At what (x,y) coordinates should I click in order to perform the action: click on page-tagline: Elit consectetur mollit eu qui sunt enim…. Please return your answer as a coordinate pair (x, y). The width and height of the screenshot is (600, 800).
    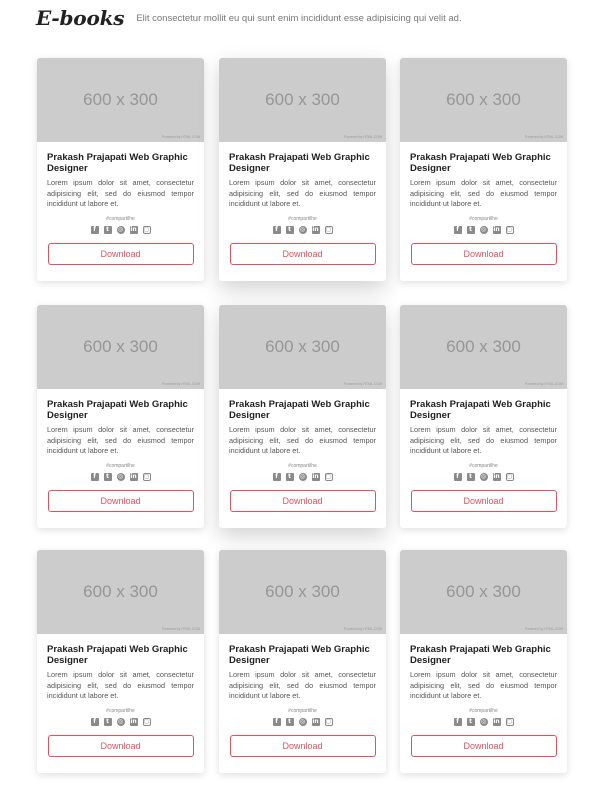
    Looking at the image, I should click on (299, 18).